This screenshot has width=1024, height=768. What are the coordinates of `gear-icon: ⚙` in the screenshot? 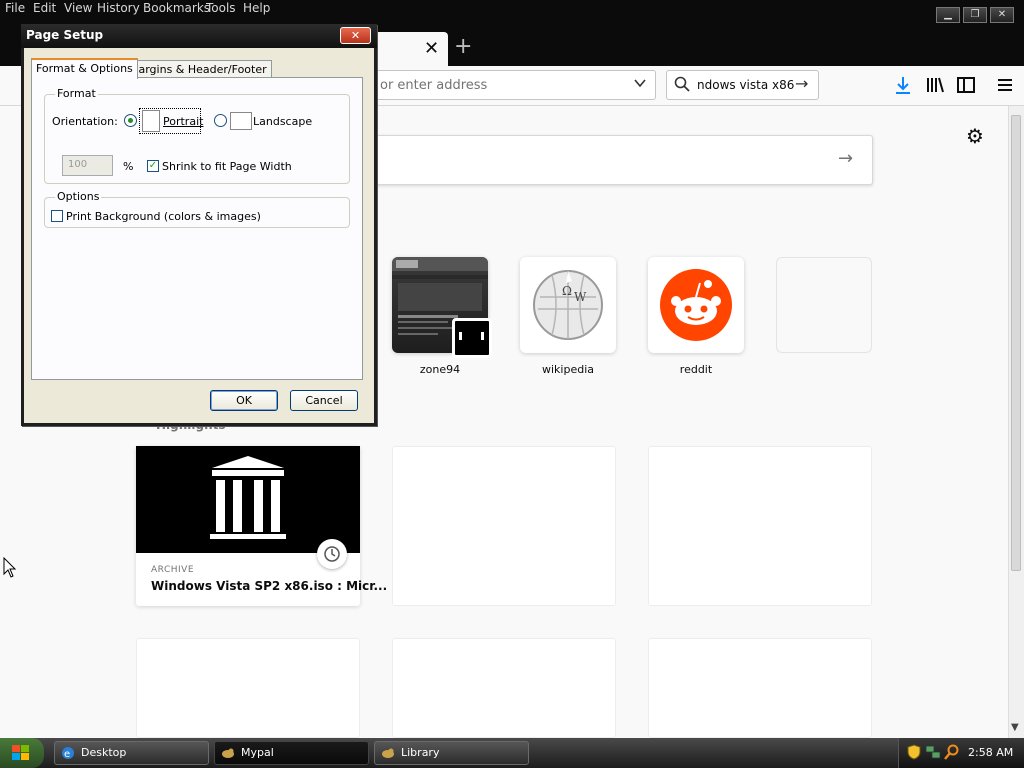 It's located at (975, 136).